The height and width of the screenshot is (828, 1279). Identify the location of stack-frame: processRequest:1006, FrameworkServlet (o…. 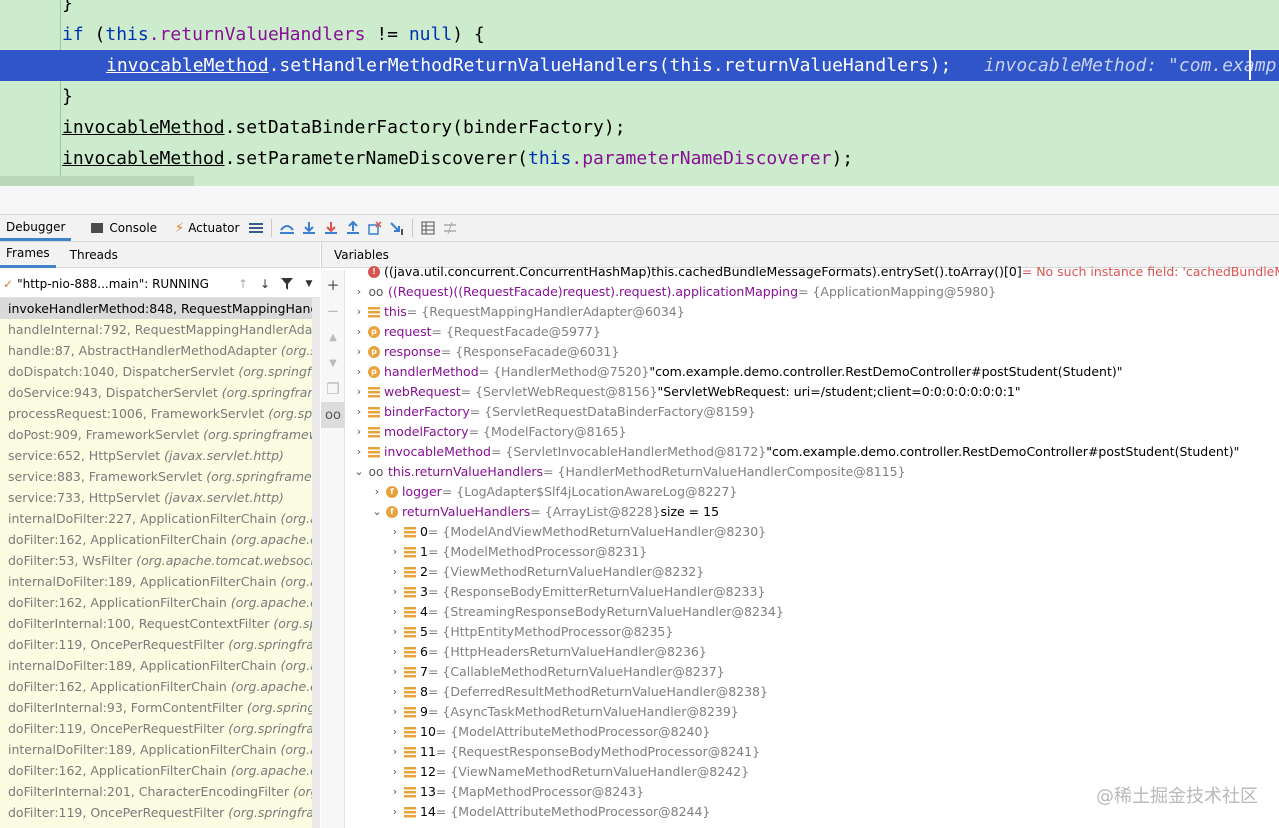
(159, 413).